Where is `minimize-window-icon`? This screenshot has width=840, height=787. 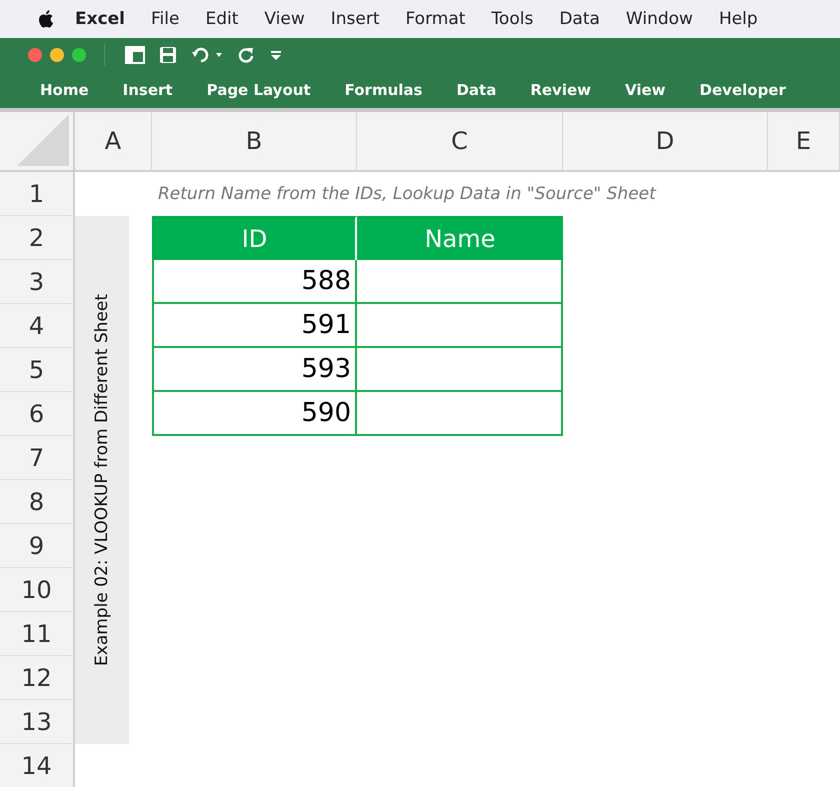 minimize-window-icon is located at coordinates (57, 55).